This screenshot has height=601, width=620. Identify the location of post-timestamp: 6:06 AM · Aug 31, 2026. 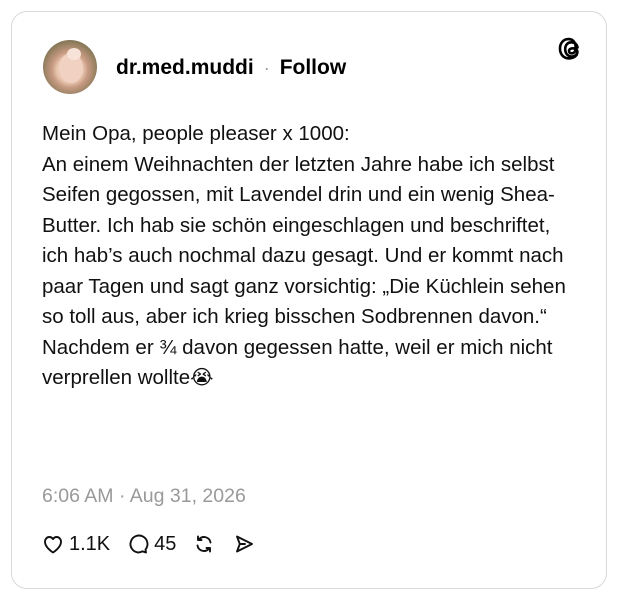
(144, 496).